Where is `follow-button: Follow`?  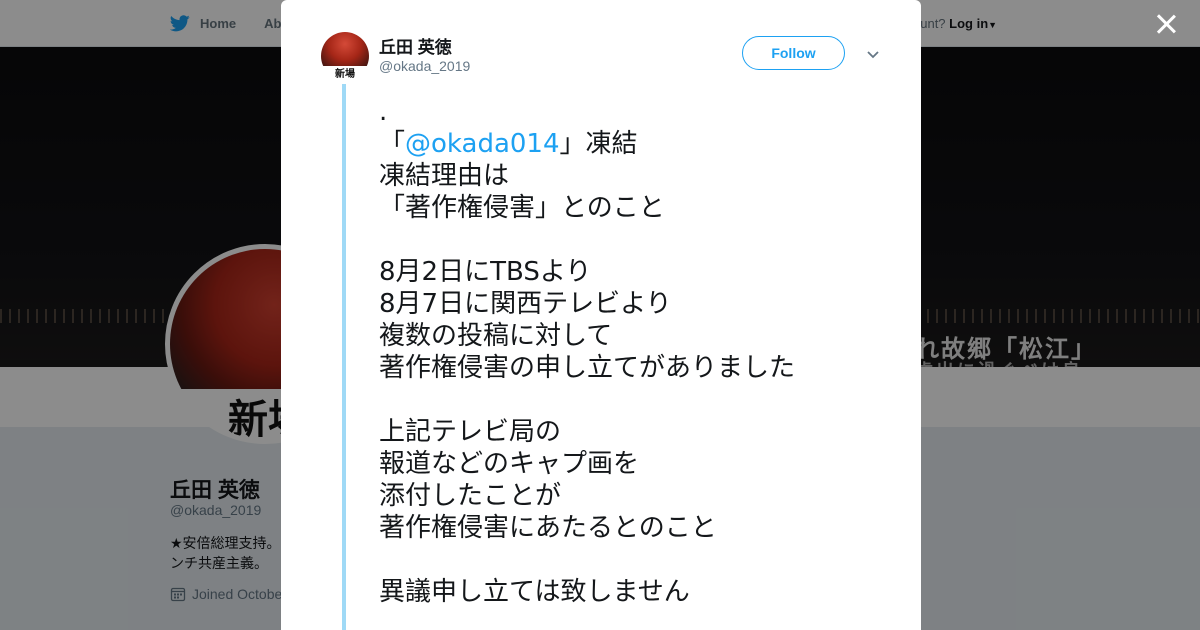 follow-button: Follow is located at coordinates (793, 53).